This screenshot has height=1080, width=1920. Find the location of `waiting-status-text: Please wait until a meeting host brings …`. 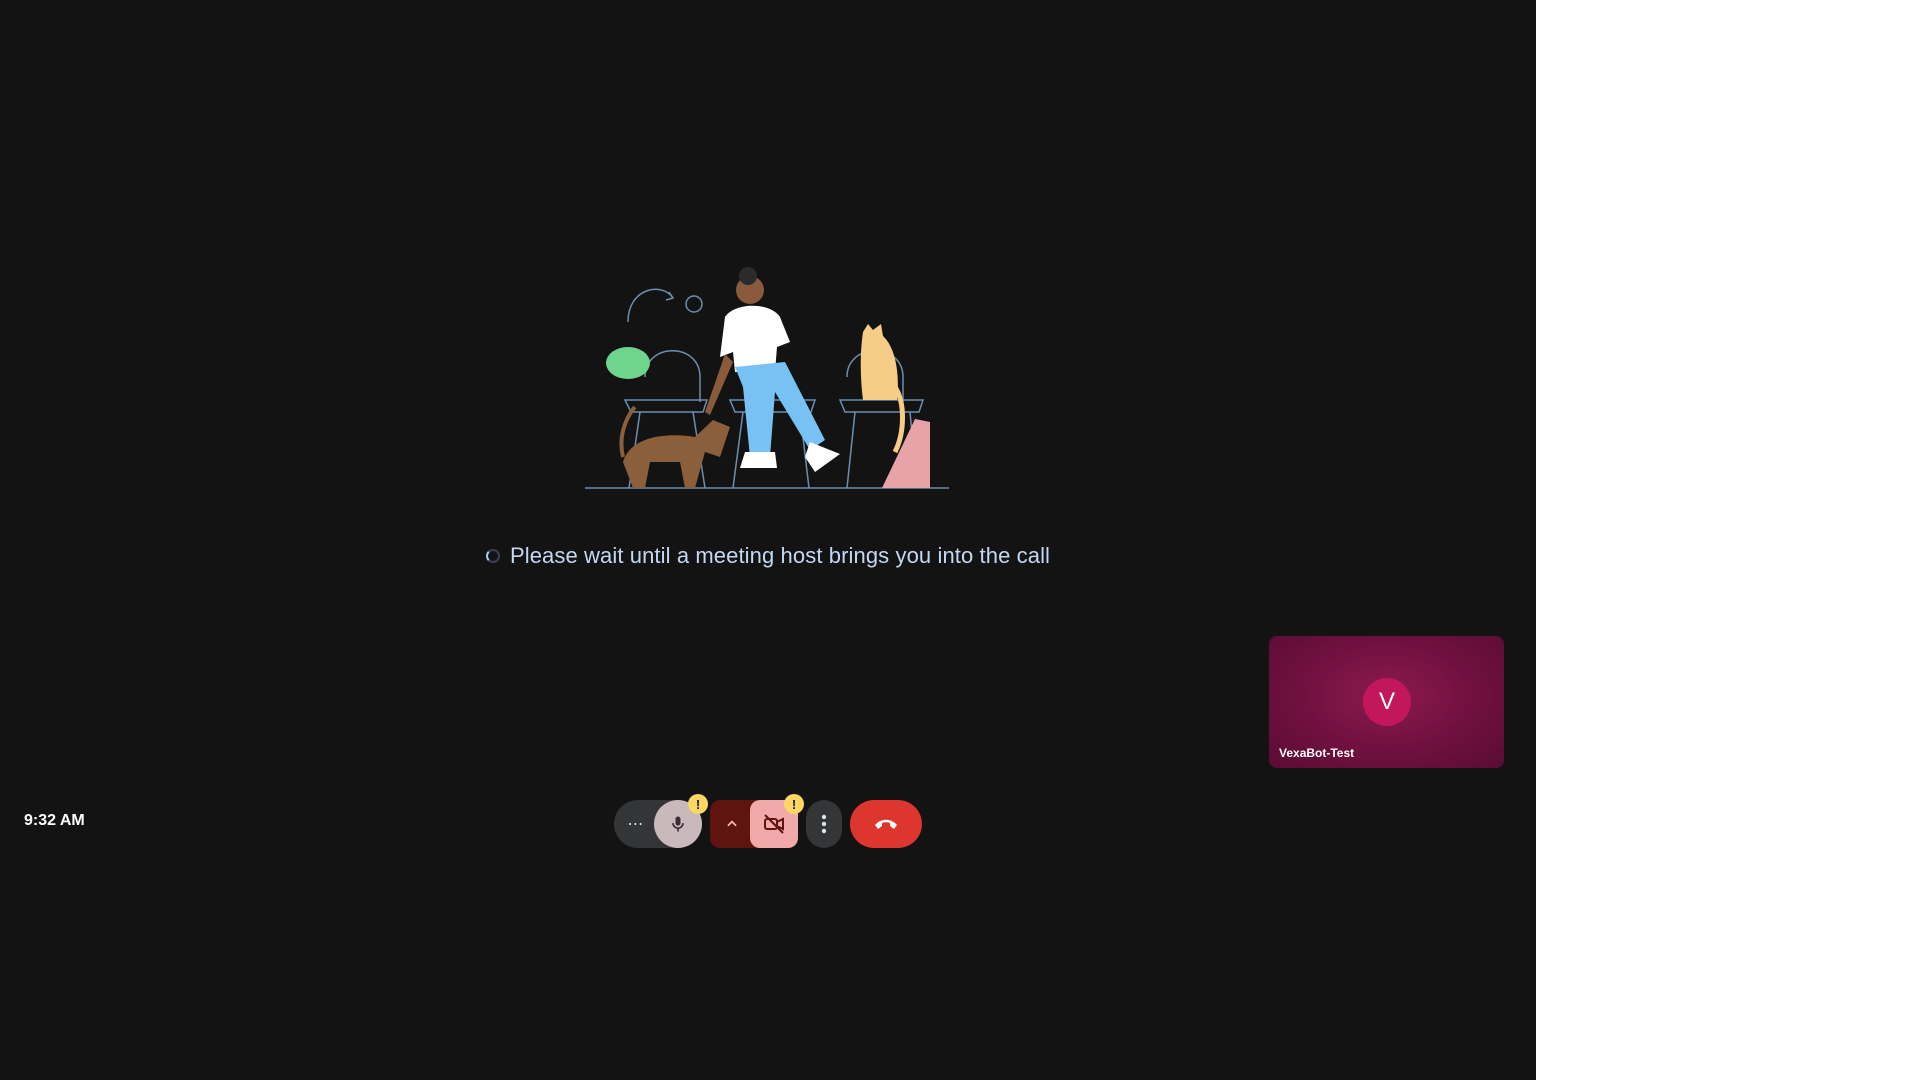

waiting-status-text: Please wait until a meeting host brings … is located at coordinates (780, 555).